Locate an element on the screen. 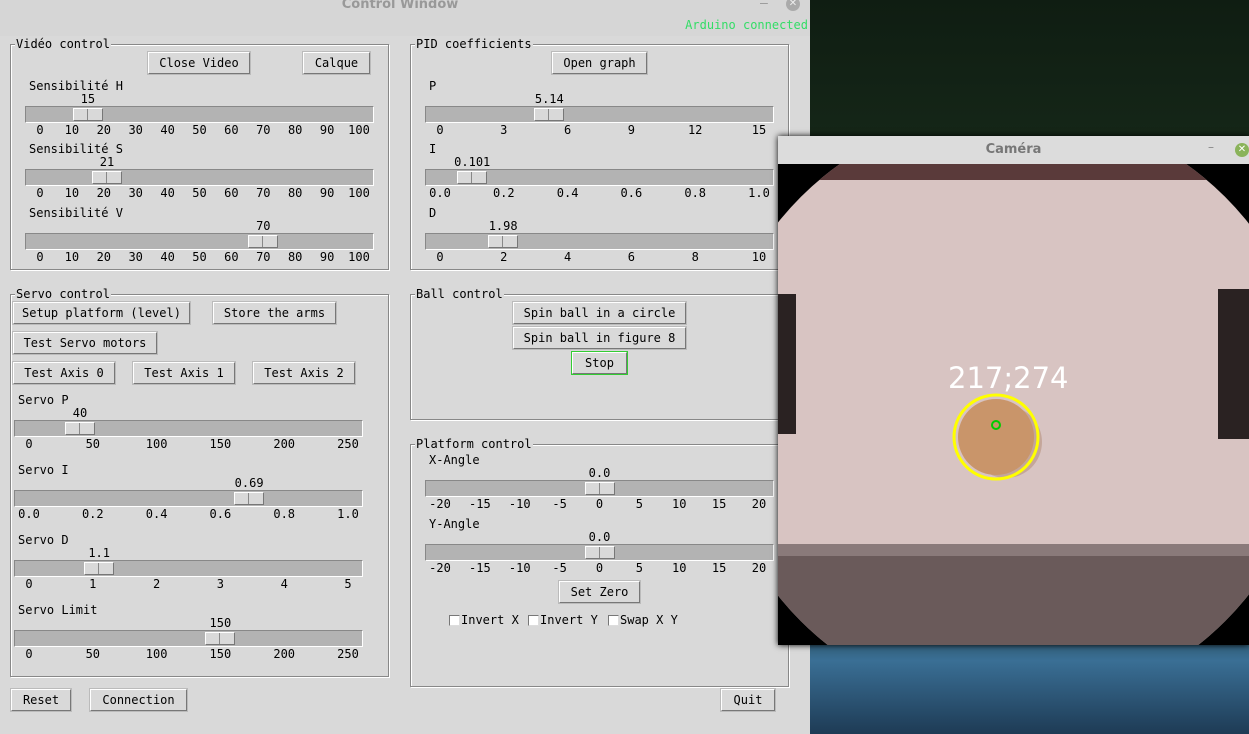  x-angle-slider is located at coordinates (599, 488).